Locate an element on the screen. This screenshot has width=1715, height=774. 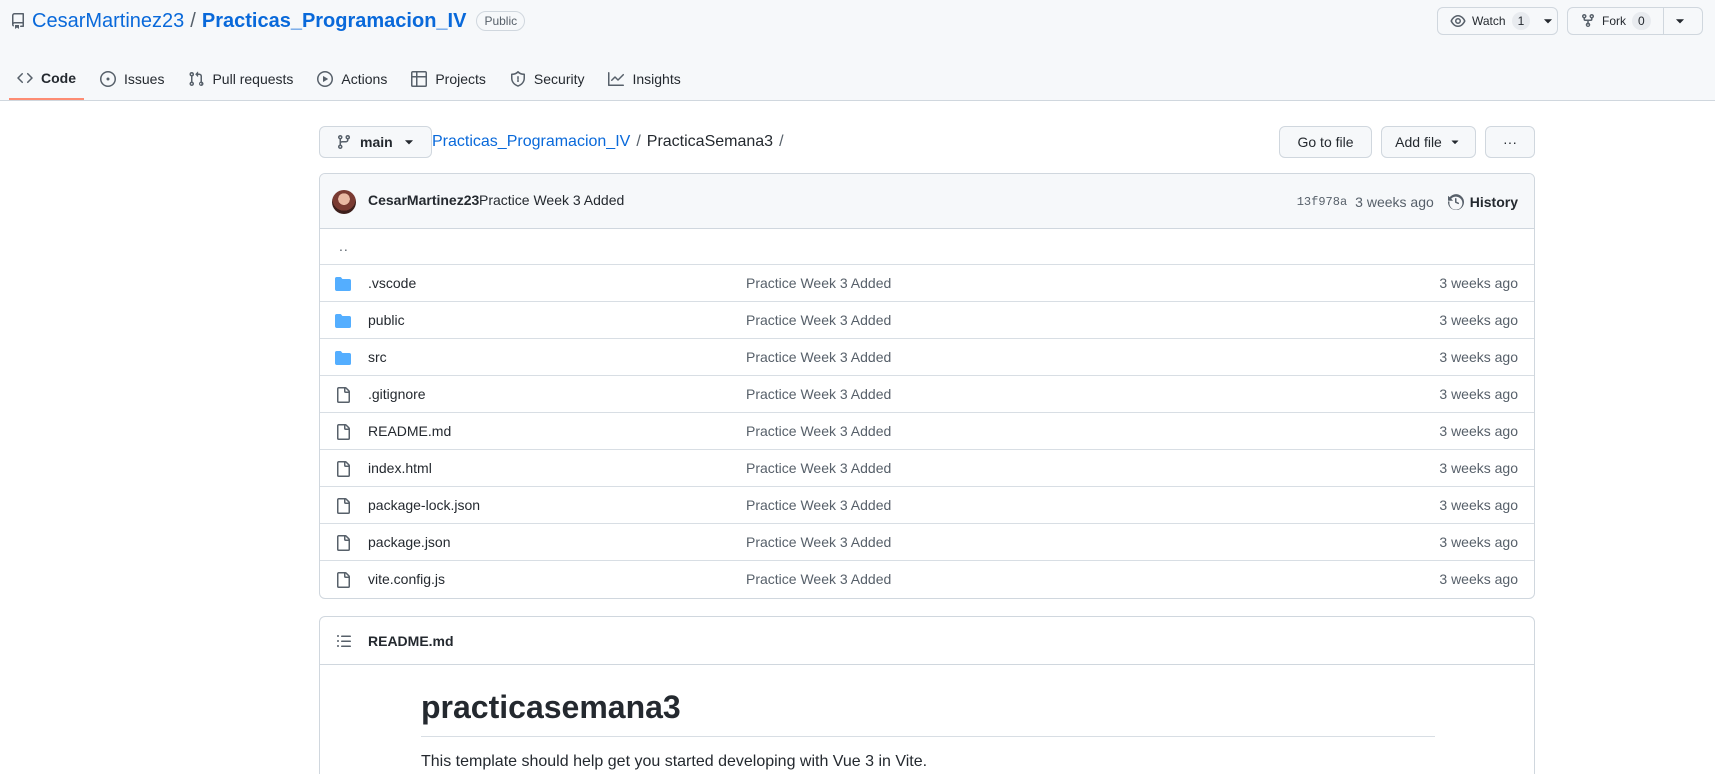
tab-issues: Issues is located at coordinates (132, 79).